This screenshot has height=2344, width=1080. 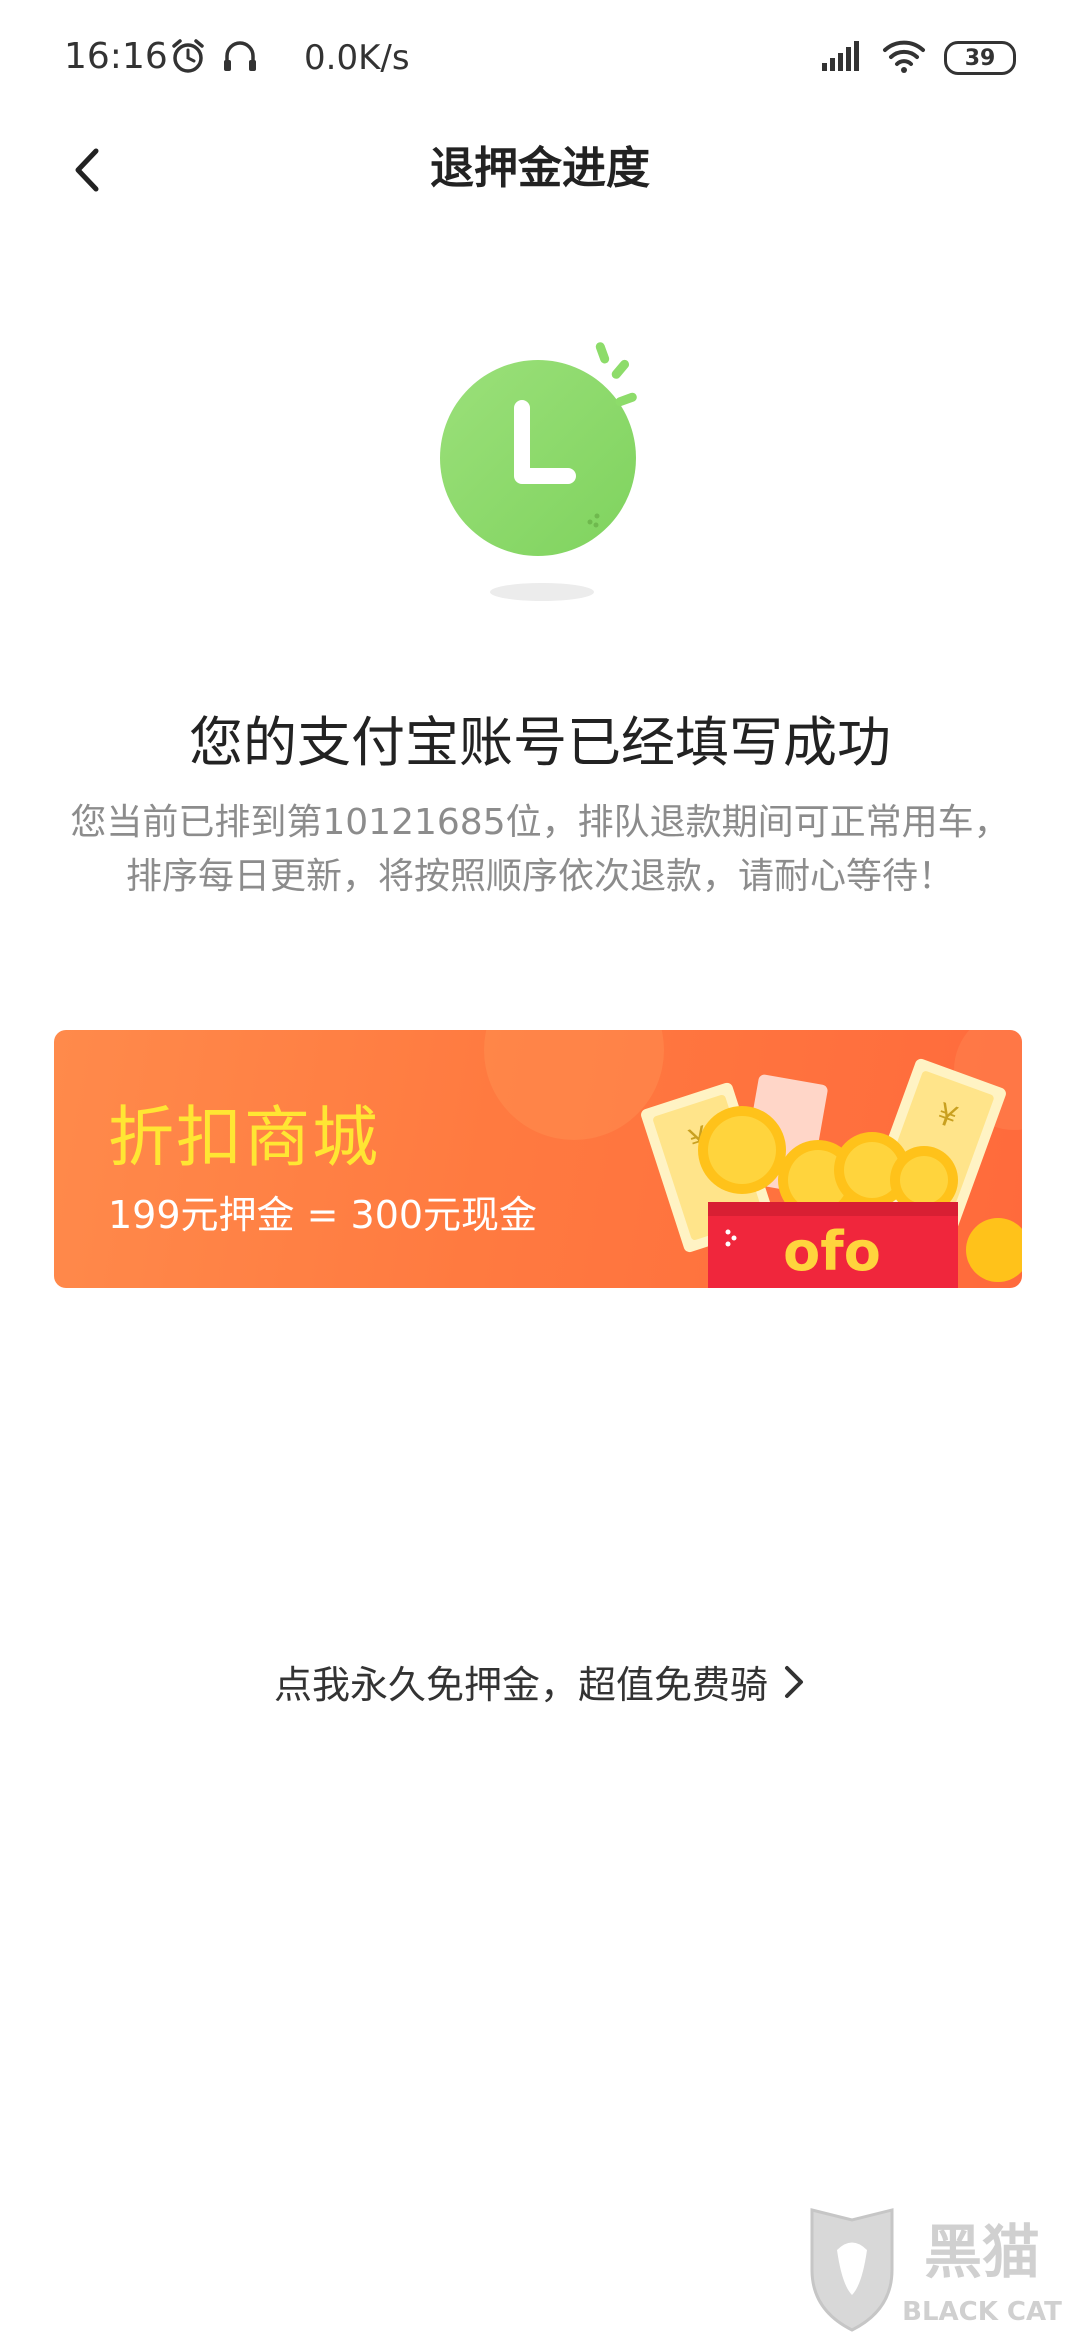 What do you see at coordinates (116, 56) in the screenshot?
I see `status-time: 16:16` at bounding box center [116, 56].